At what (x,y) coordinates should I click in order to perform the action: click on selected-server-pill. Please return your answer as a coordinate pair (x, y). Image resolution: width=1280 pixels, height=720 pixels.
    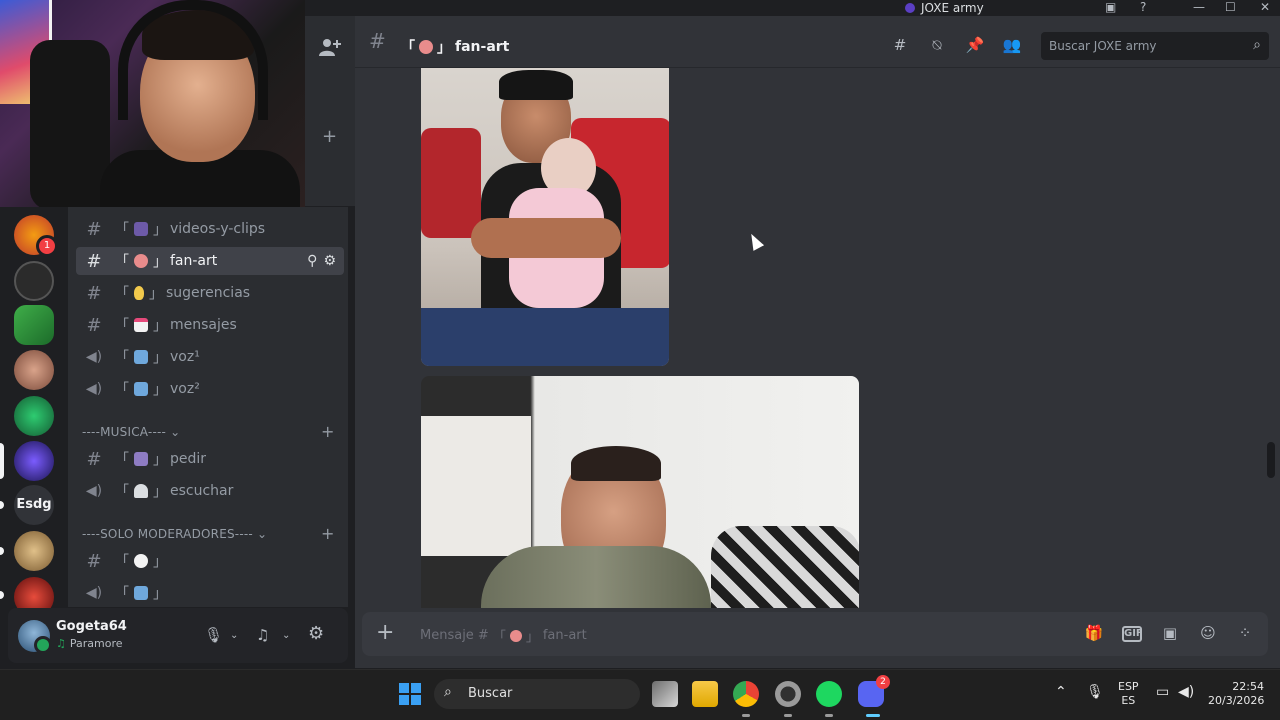
    Looking at the image, I should click on (2, 461).